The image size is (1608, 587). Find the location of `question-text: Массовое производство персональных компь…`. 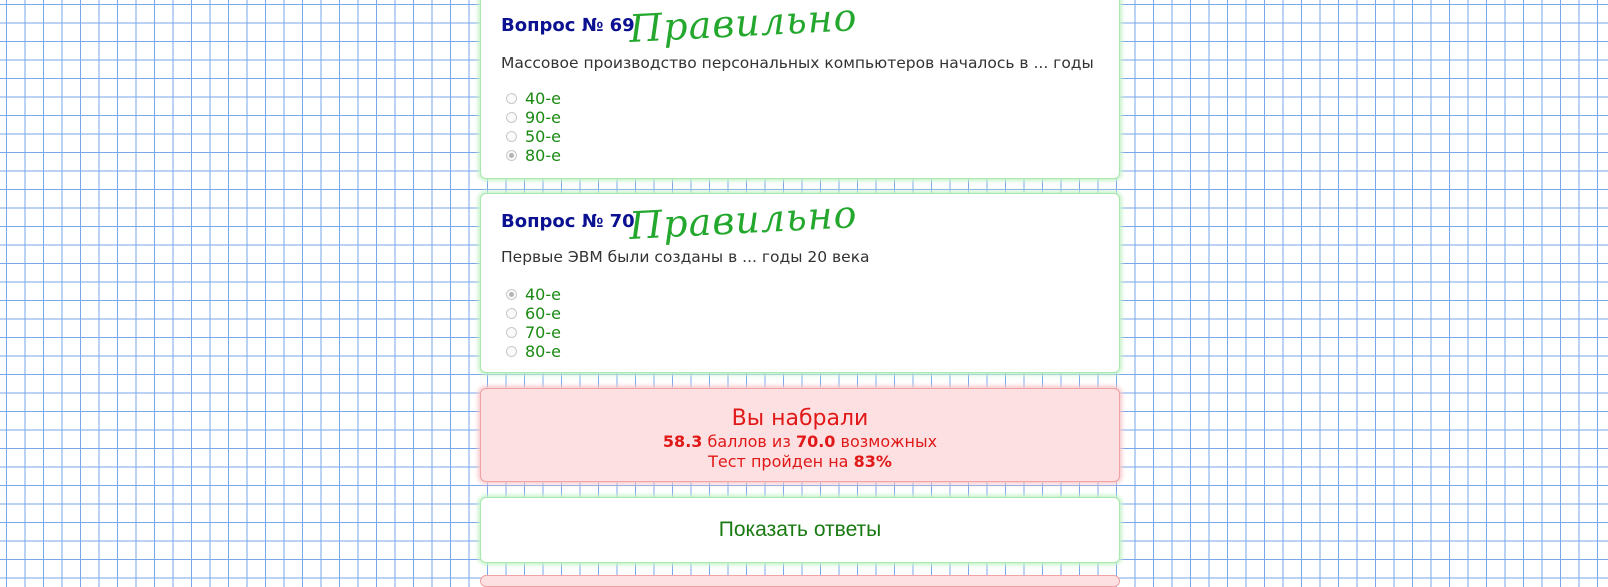

question-text: Массовое производство персональных компь… is located at coordinates (797, 63).